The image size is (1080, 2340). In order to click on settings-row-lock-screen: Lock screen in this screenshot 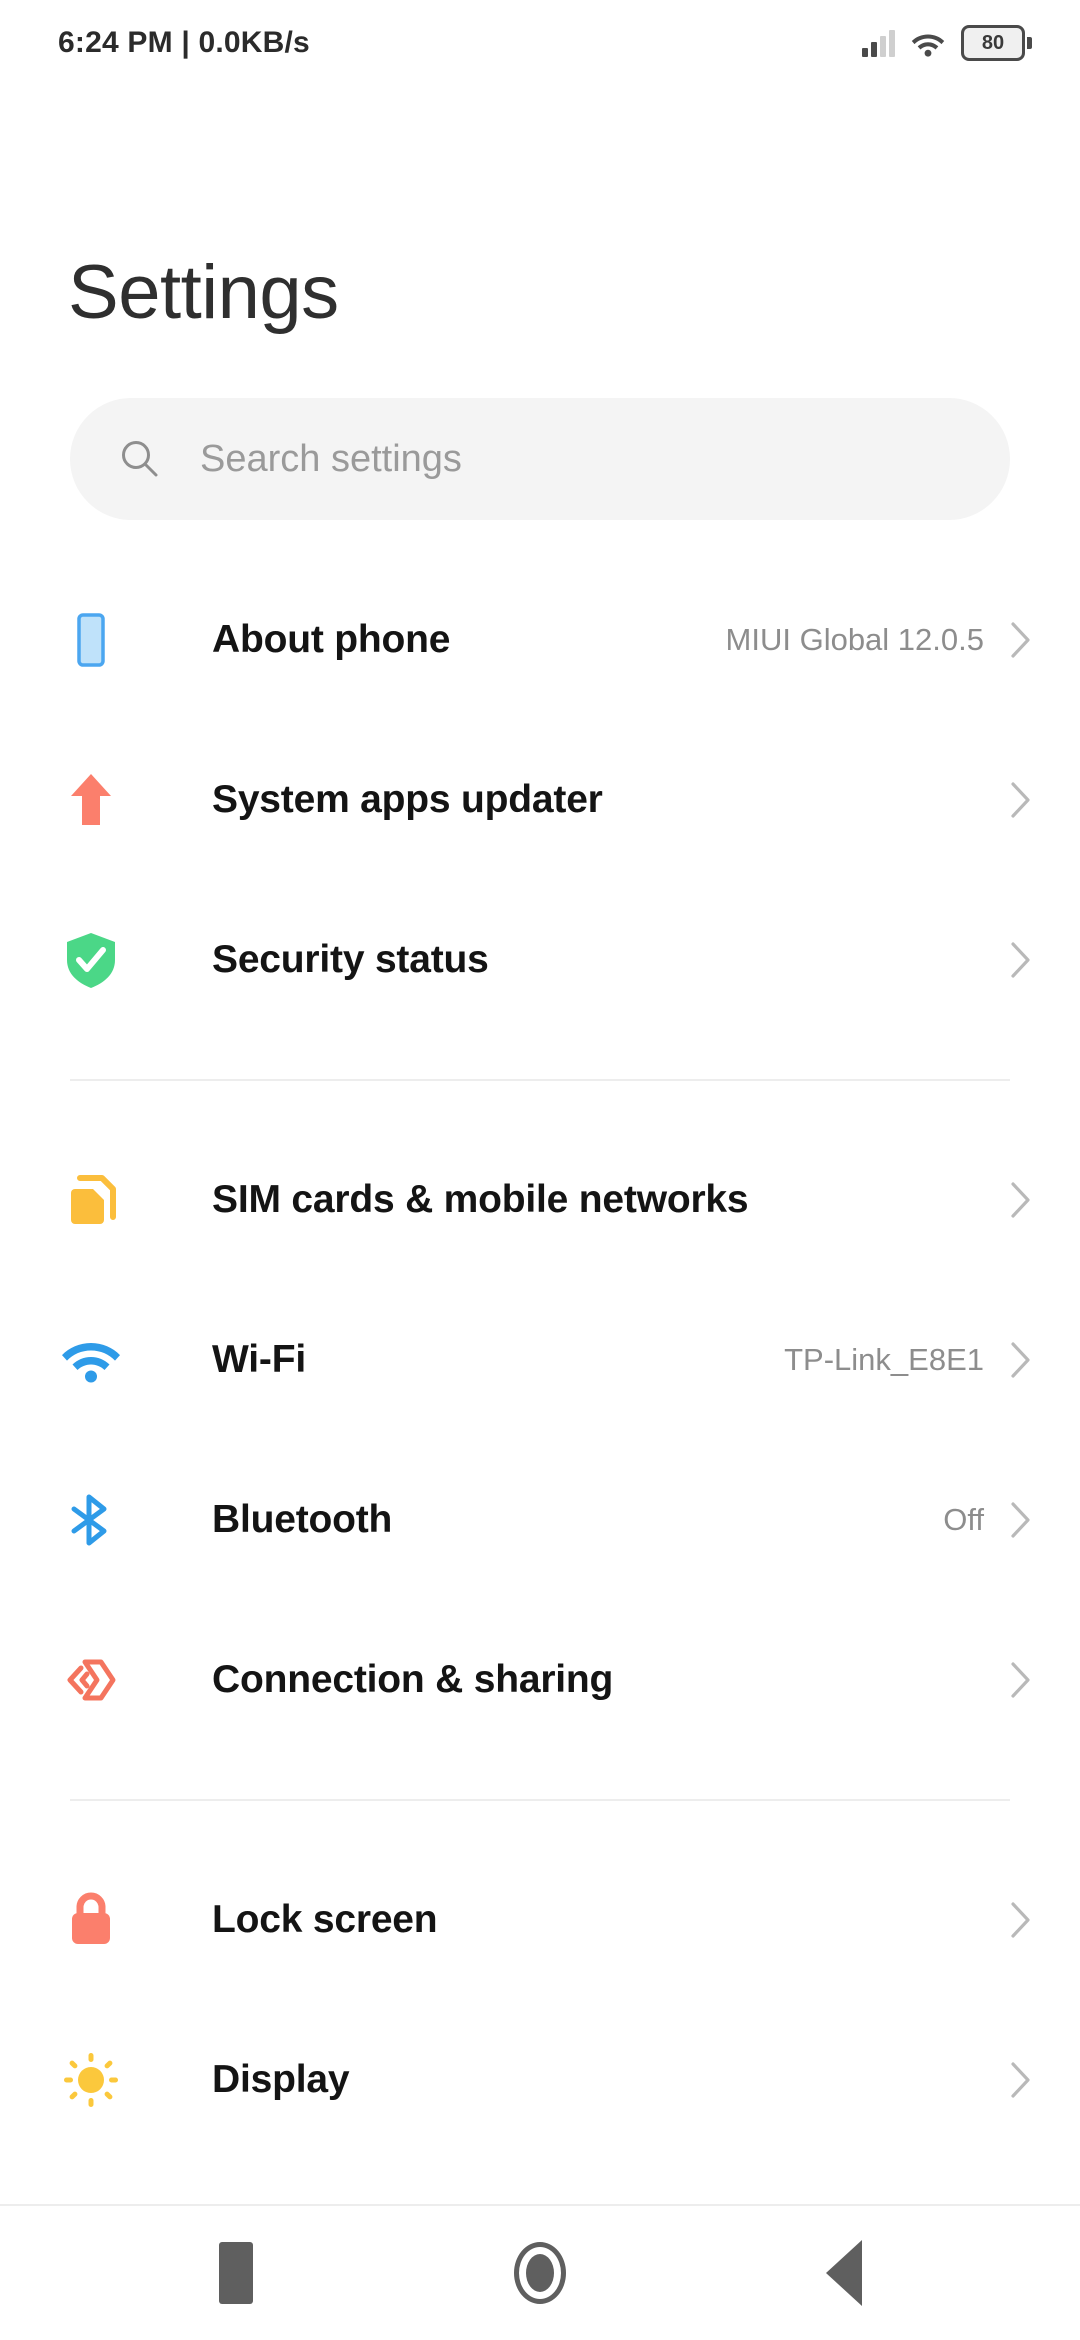, I will do `click(540, 1920)`.